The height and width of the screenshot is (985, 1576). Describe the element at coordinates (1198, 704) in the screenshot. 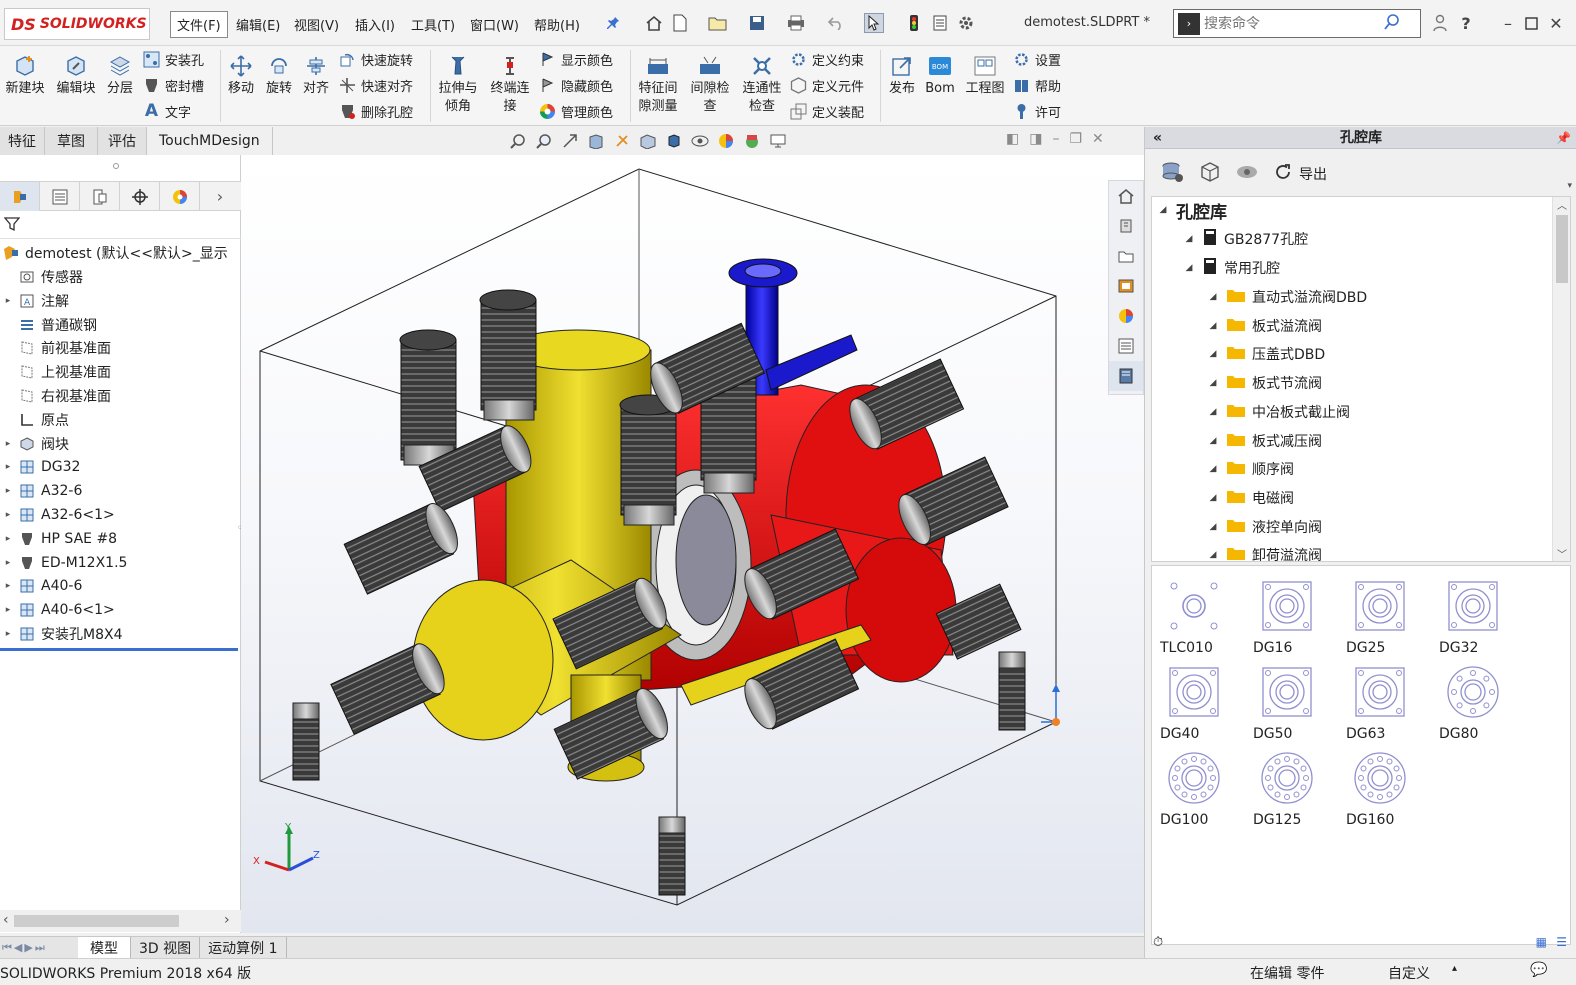

I see `cavity-thumbnail: DG40` at that location.